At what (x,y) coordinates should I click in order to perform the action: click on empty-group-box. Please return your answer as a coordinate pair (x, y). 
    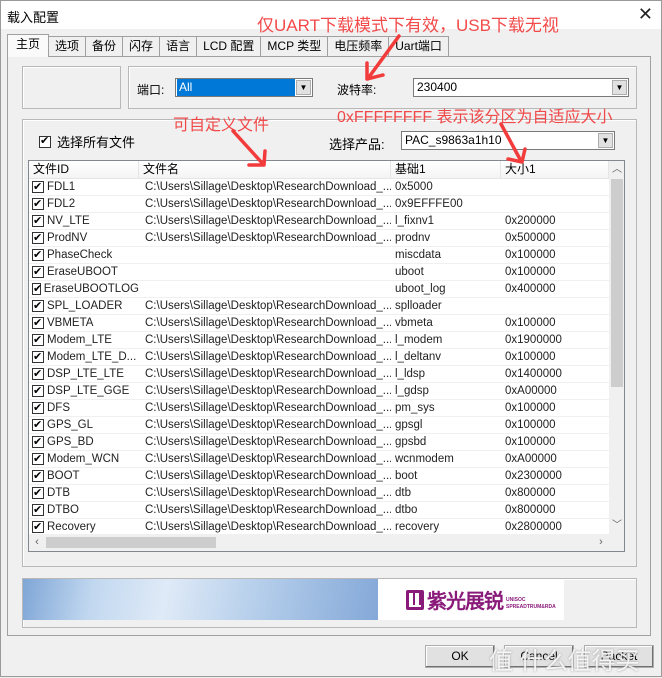
    Looking at the image, I should click on (71, 87).